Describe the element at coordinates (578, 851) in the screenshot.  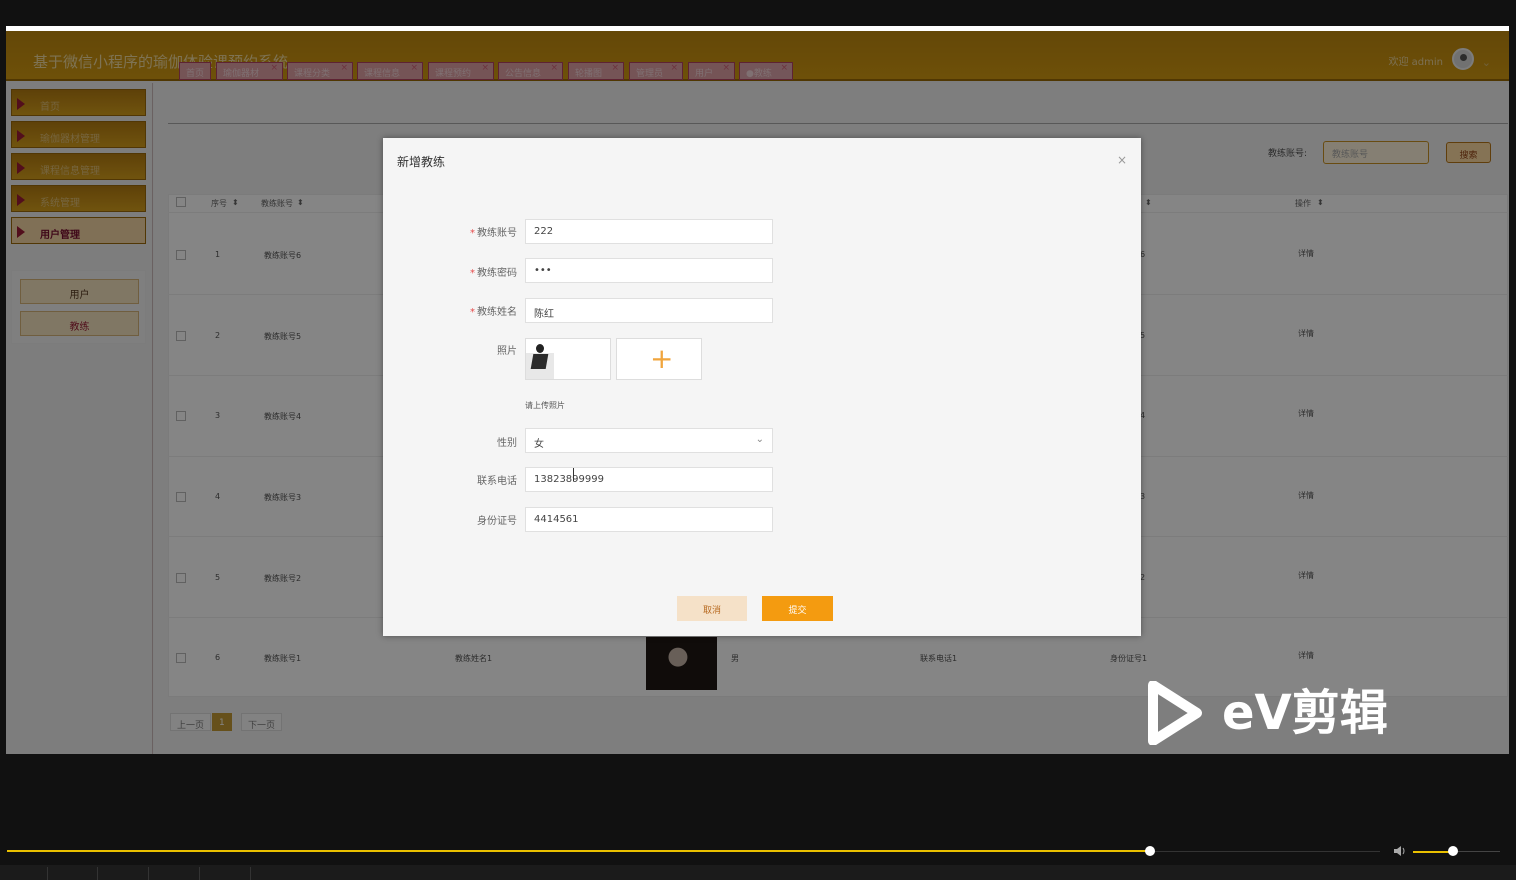
I see `playback-progress` at that location.